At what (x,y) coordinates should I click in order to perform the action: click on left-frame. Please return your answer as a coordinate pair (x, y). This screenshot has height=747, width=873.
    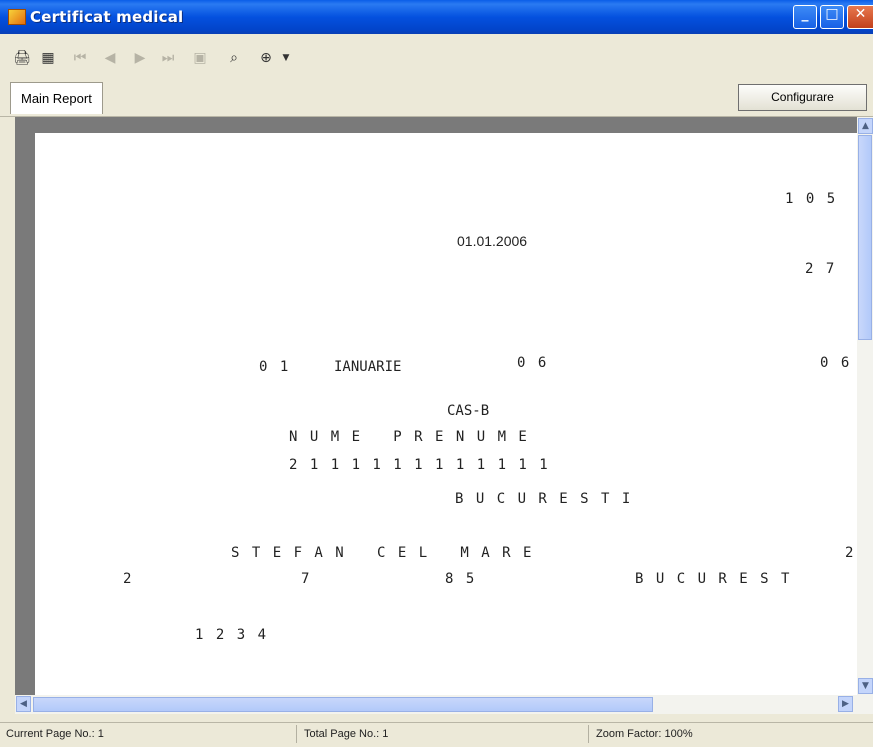
    Looking at the image, I should click on (7, 419).